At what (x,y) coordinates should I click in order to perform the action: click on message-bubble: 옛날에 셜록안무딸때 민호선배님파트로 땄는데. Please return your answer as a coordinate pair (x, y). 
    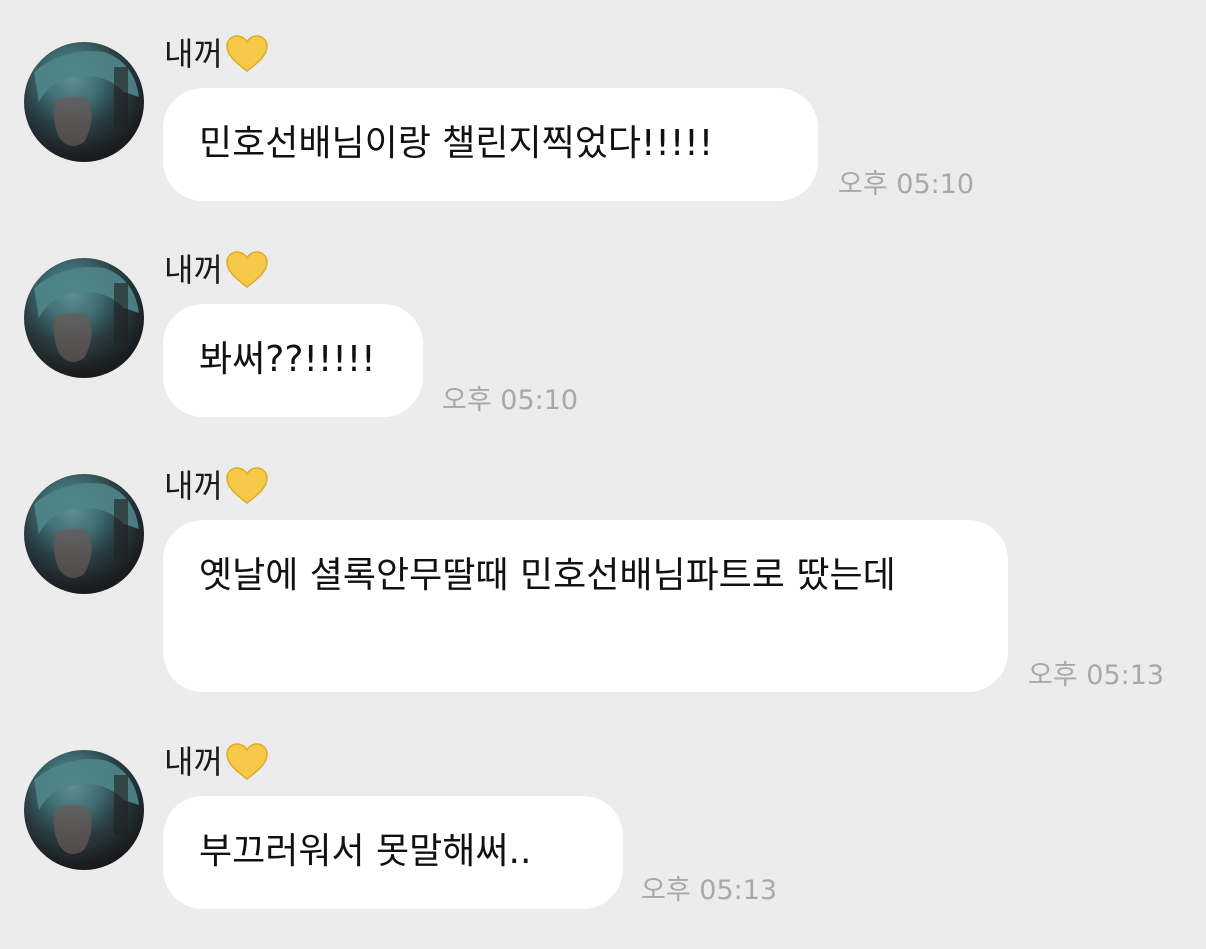
    Looking at the image, I should click on (585, 606).